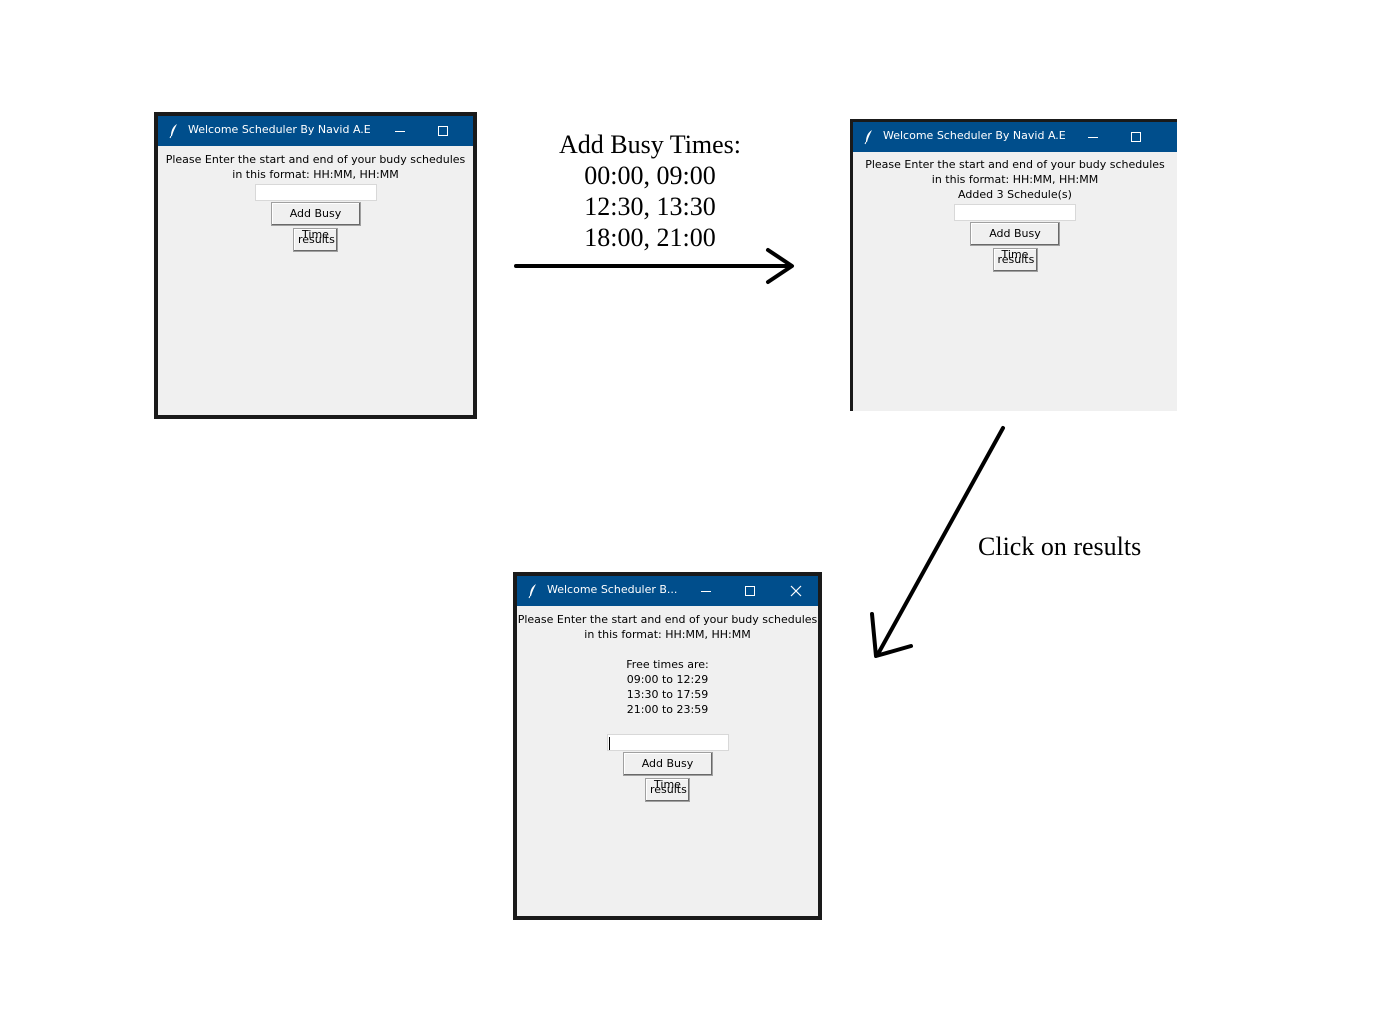 The width and height of the screenshot is (1396, 1022). Describe the element at coordinates (1060, 546) in the screenshot. I see `click-results-annotation: Click on results` at that location.